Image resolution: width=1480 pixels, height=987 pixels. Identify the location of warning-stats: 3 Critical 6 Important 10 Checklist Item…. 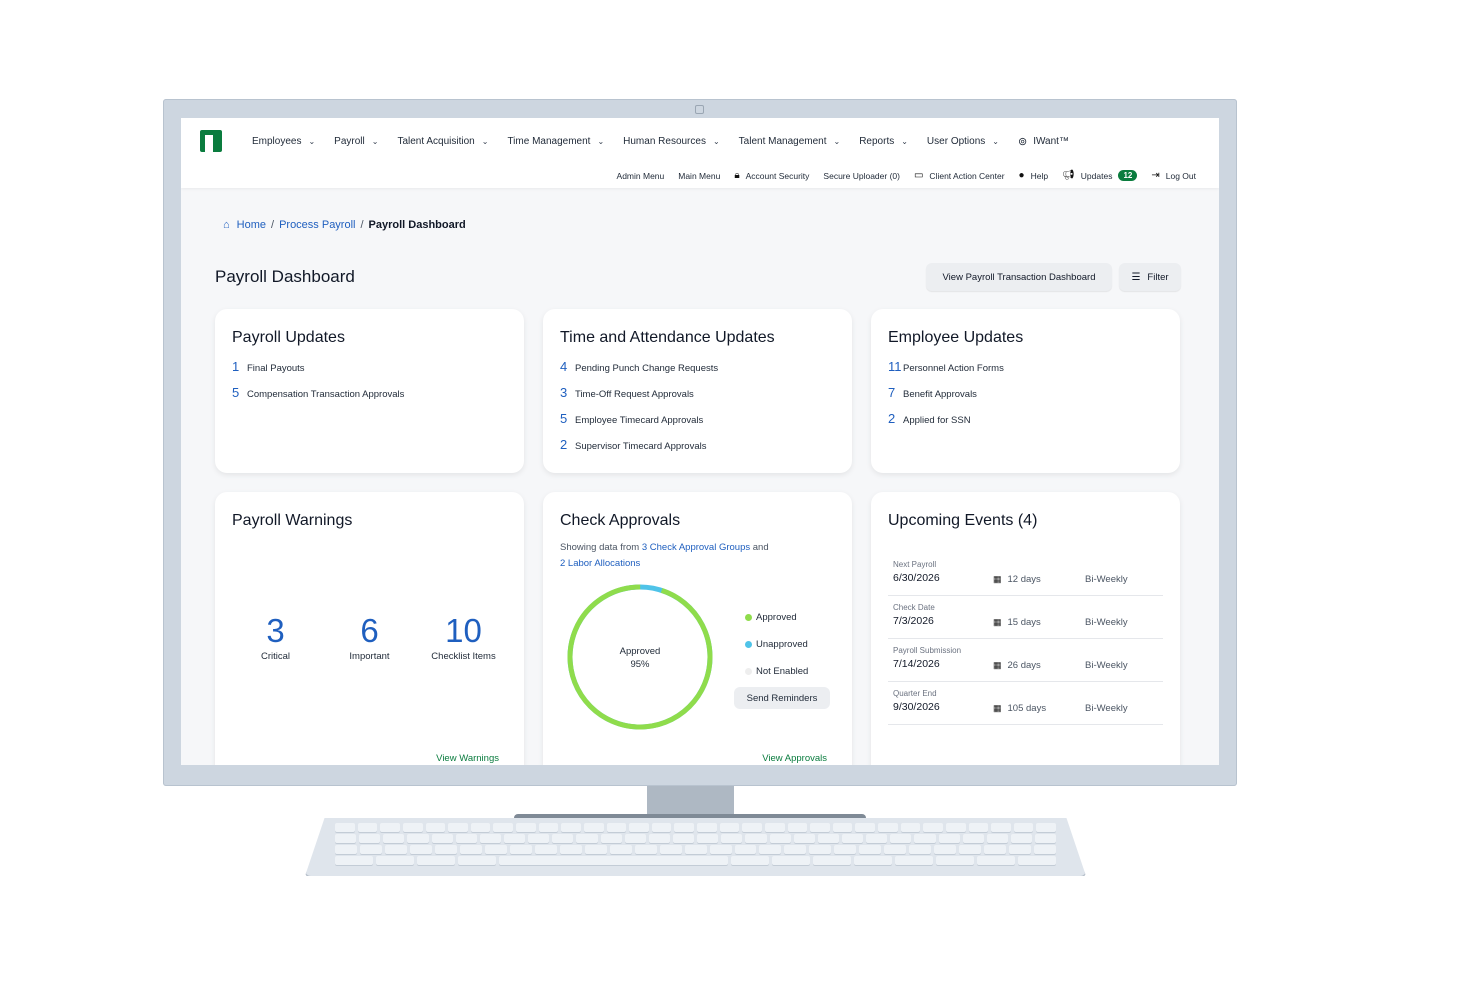
(369, 636).